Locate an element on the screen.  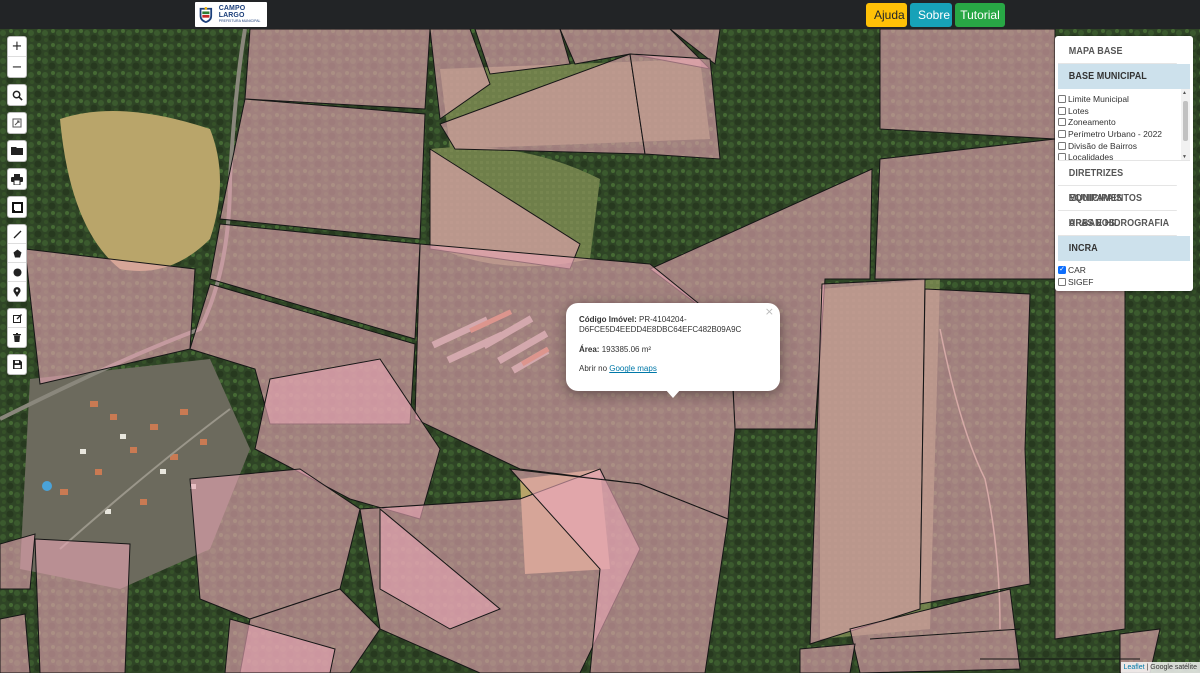
draw-polygon-icon is located at coordinates (17, 253).